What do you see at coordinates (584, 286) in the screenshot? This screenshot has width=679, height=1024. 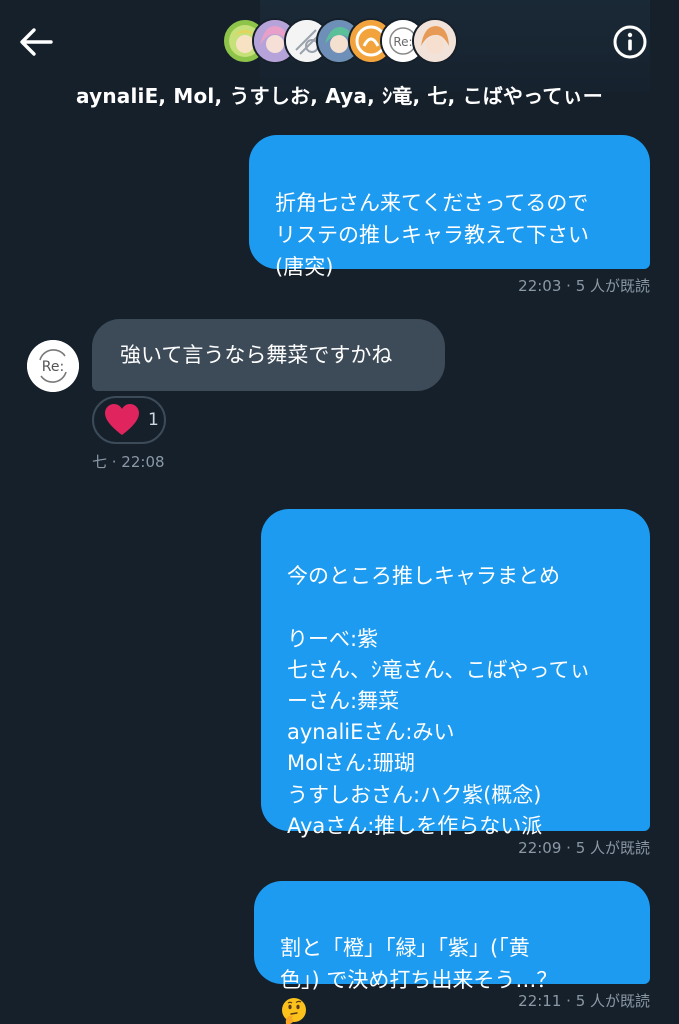 I see `message-meta: 22:03 · 5 人が既読` at bounding box center [584, 286].